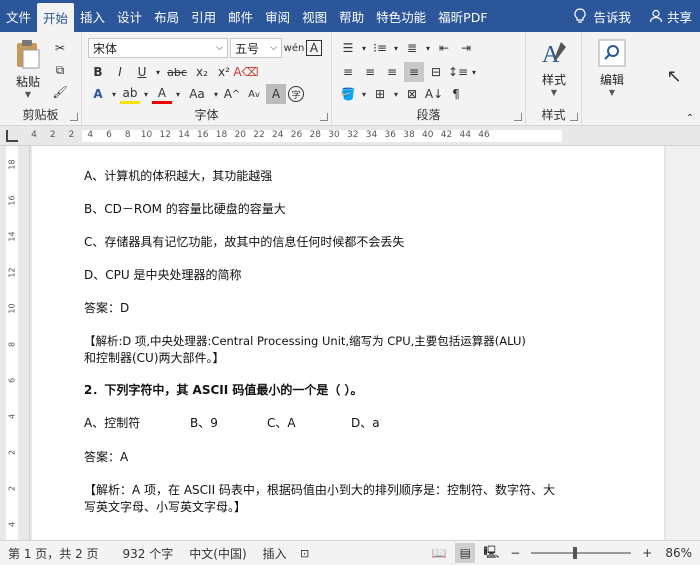 Image resolution: width=700 pixels, height=565 pixels. I want to click on show-marks-icon: ¶, so click(456, 94).